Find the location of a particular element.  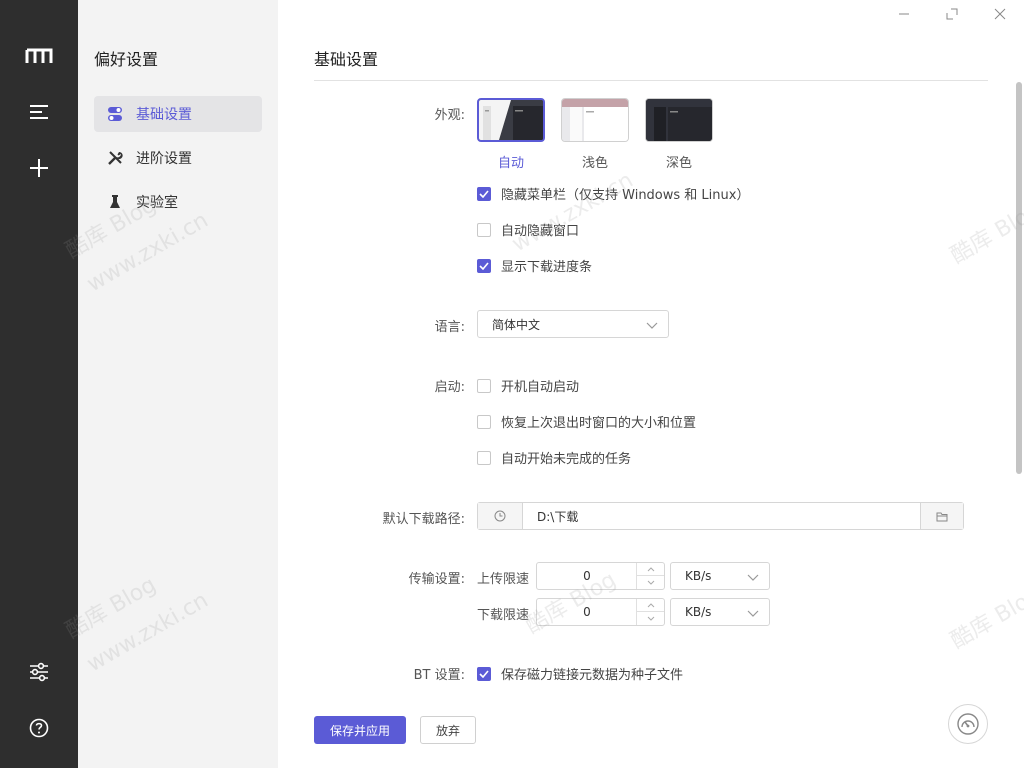

transfer-label: 传输设置: is located at coordinates (436, 579).